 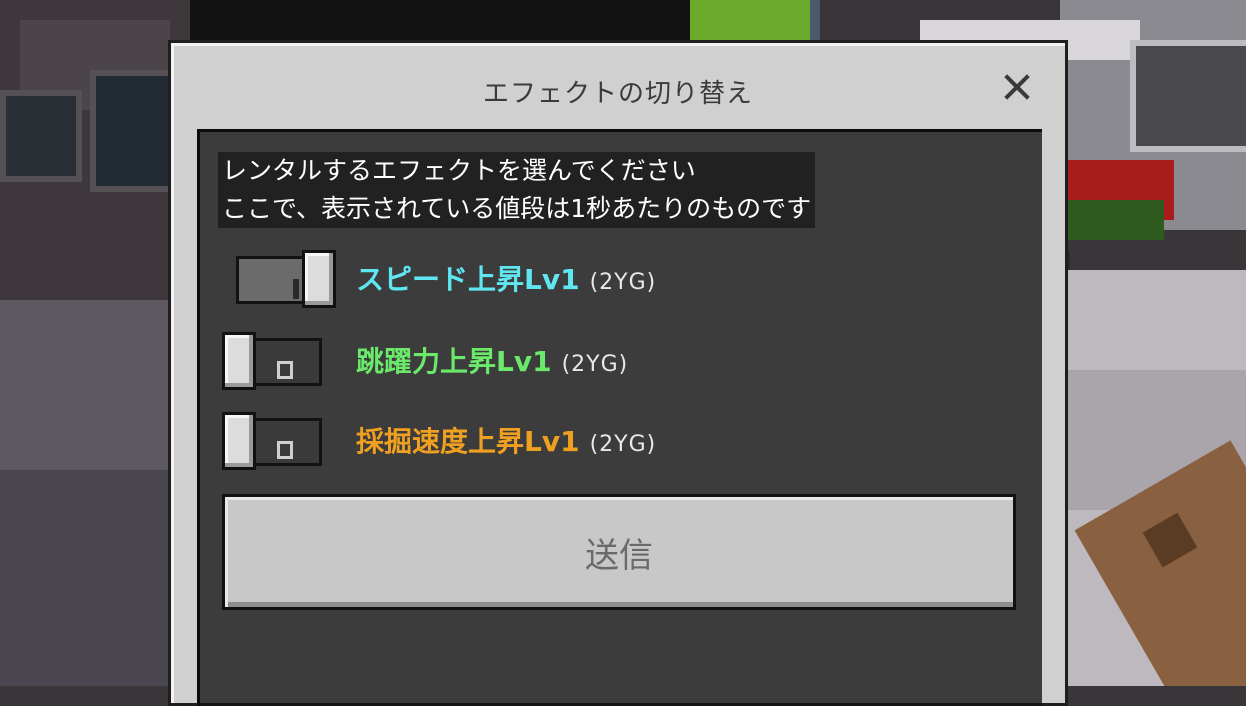 I want to click on effect-row-mining: 採掘速度上昇Lv1 (2YG), so click(x=522, y=442).